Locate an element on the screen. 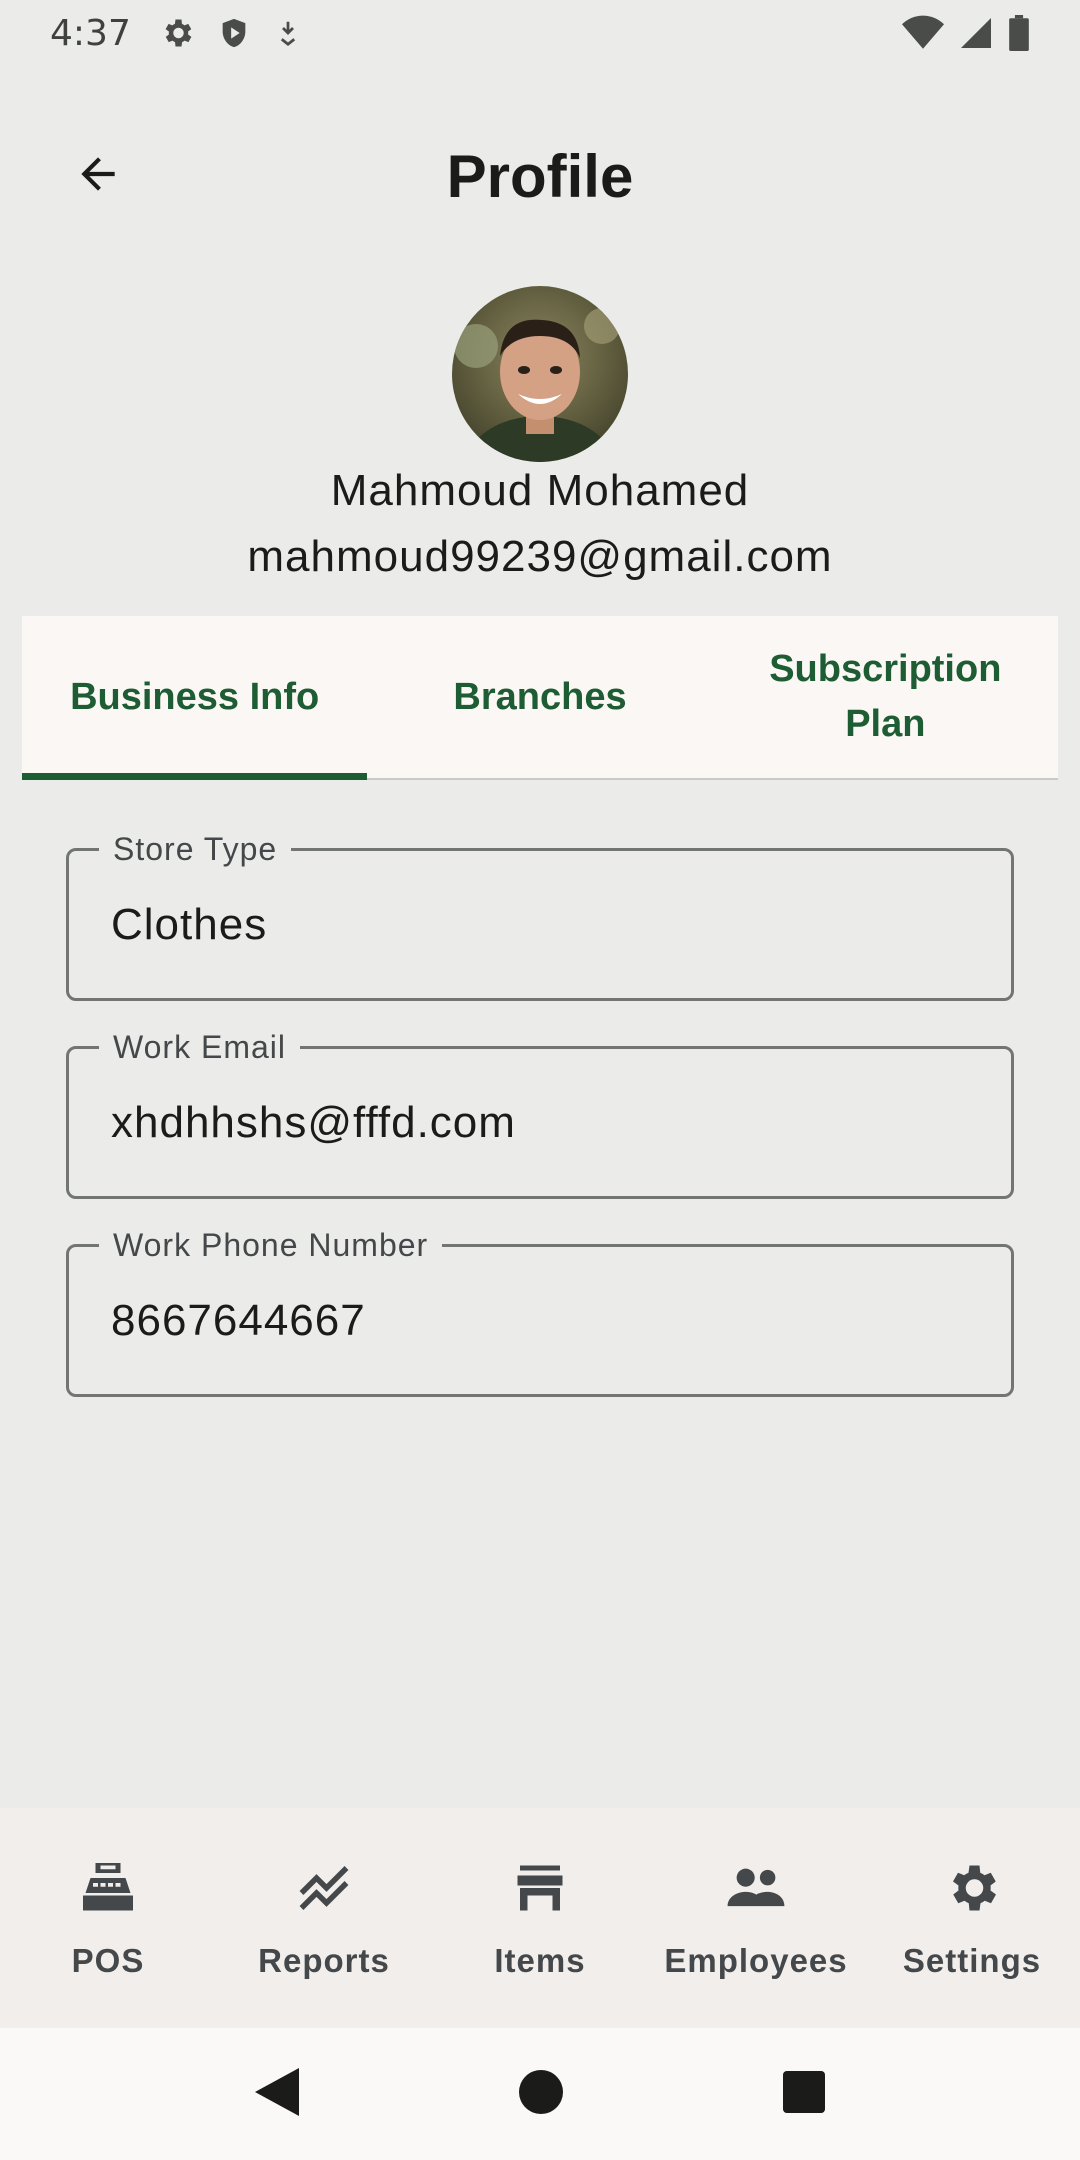  tab-label: Branches is located at coordinates (540, 696).